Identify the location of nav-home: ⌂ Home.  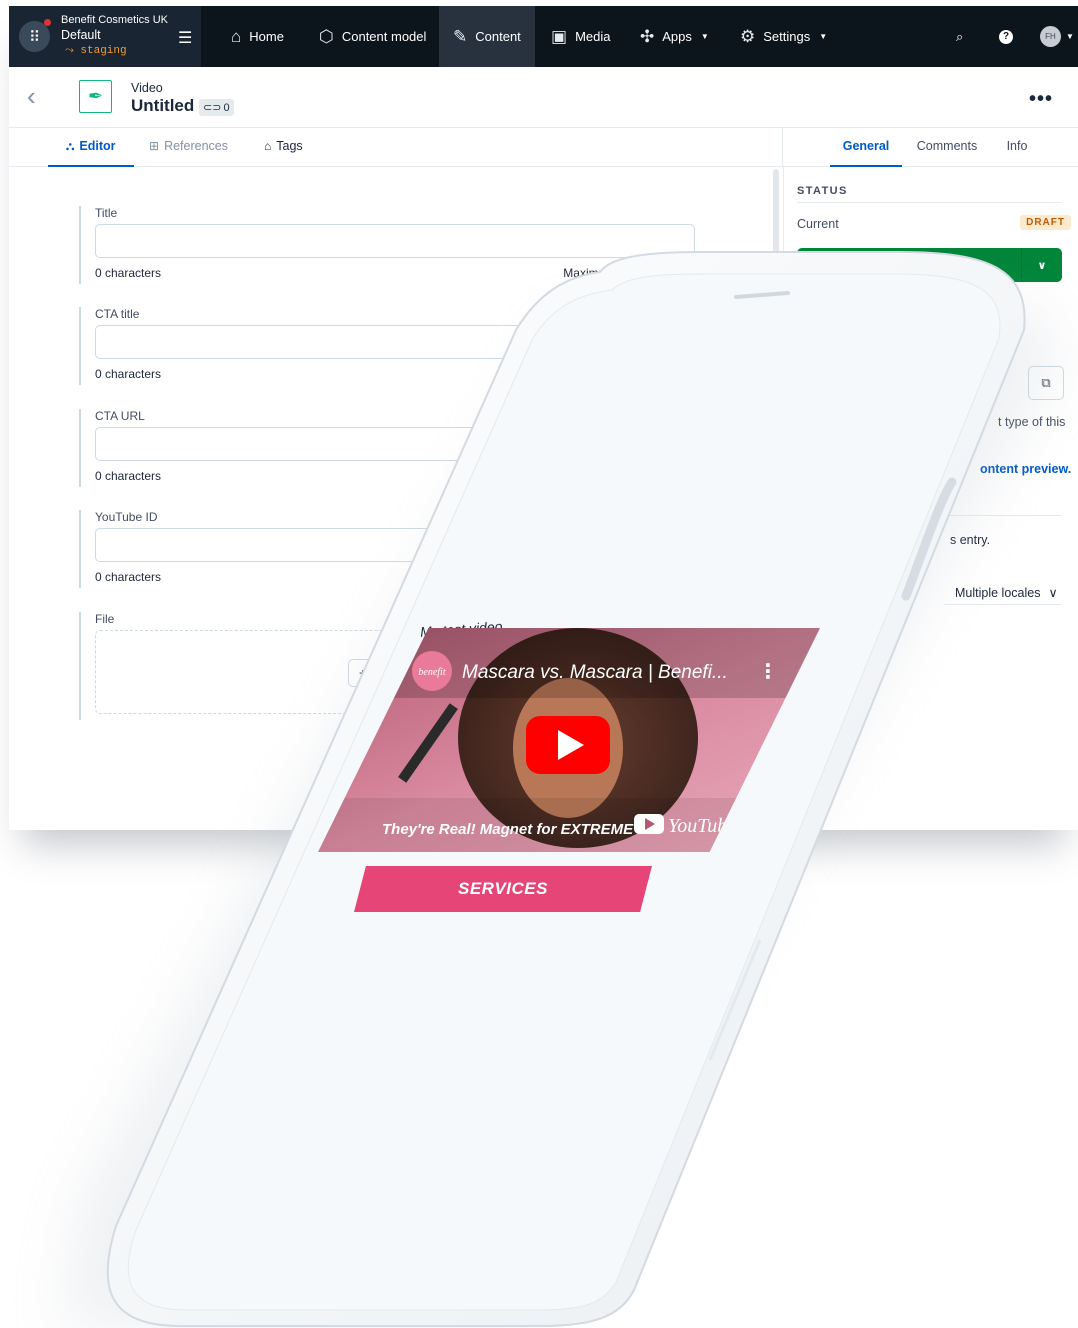
(257, 36).